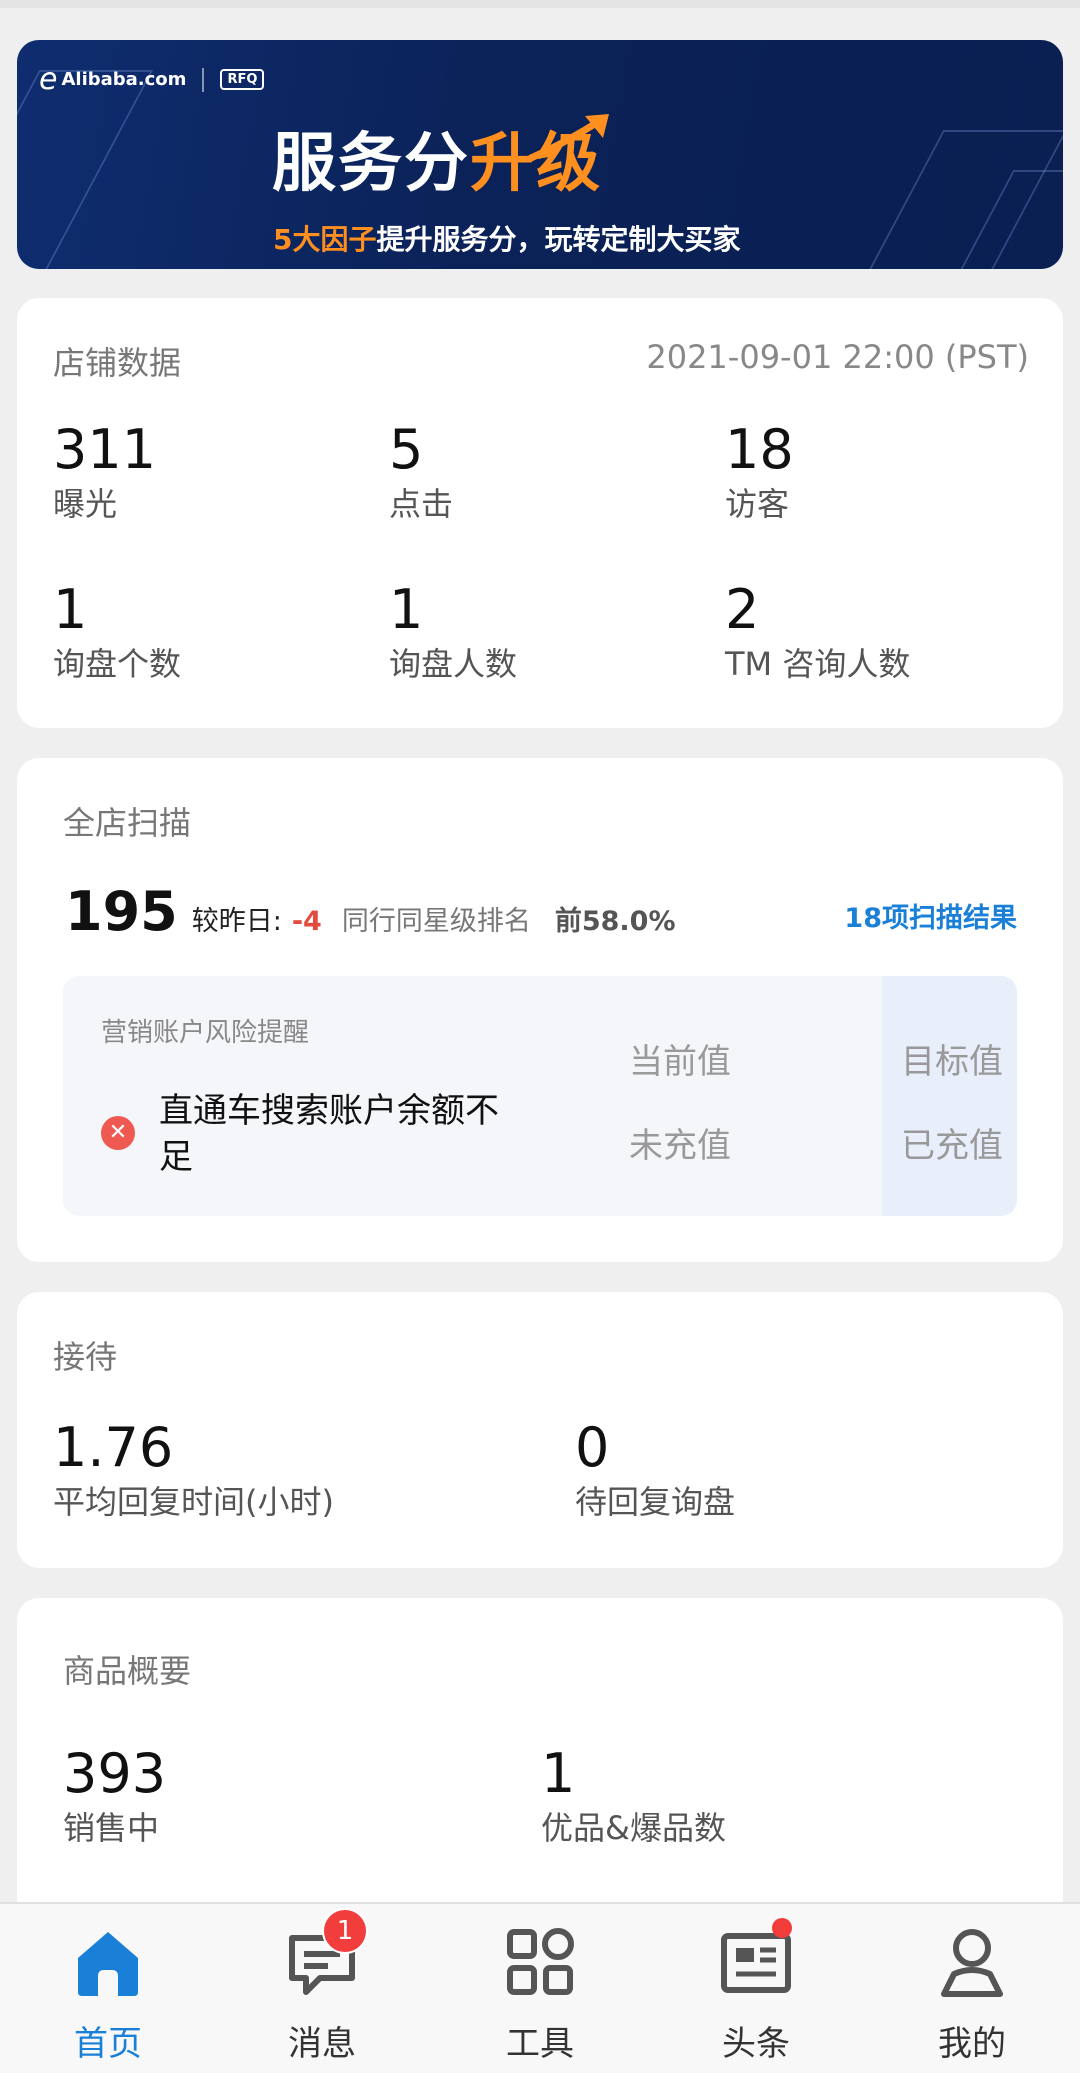  Describe the element at coordinates (108, 2044) in the screenshot. I see `nav-label: 首页` at that location.